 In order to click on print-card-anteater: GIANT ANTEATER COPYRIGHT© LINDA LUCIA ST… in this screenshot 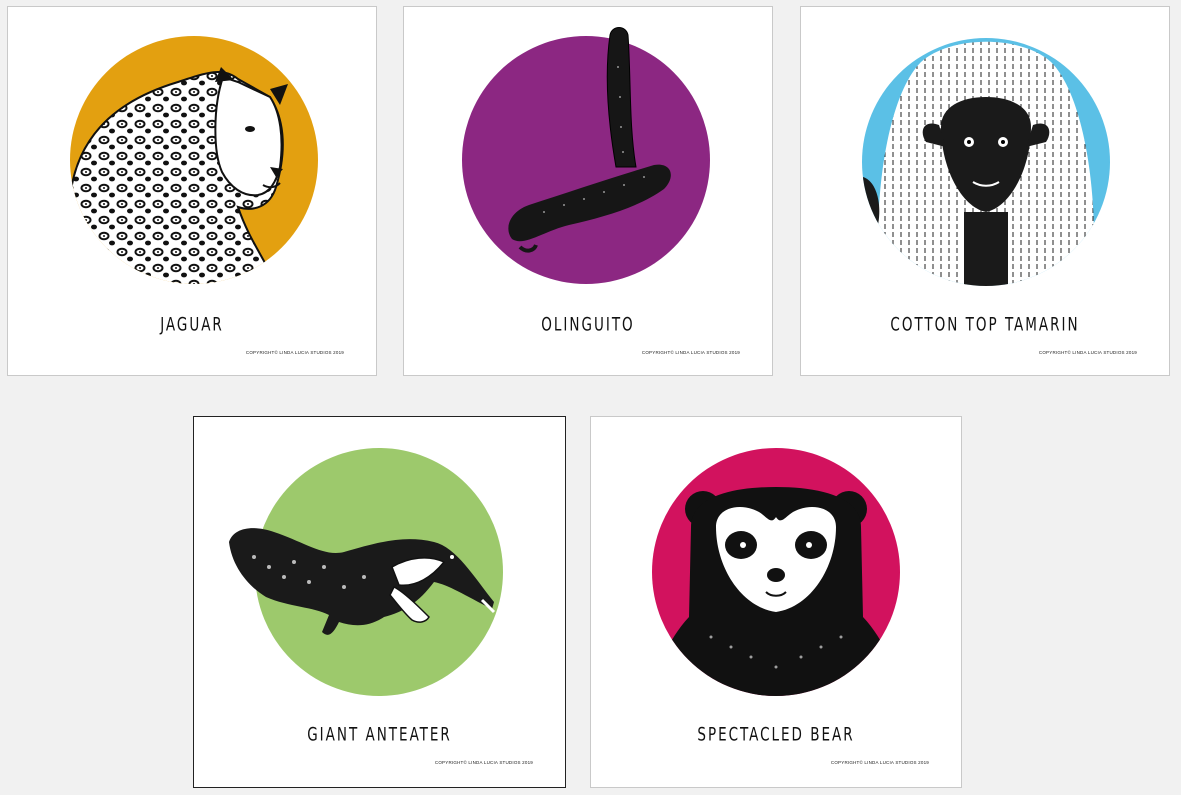, I will do `click(379, 602)`.